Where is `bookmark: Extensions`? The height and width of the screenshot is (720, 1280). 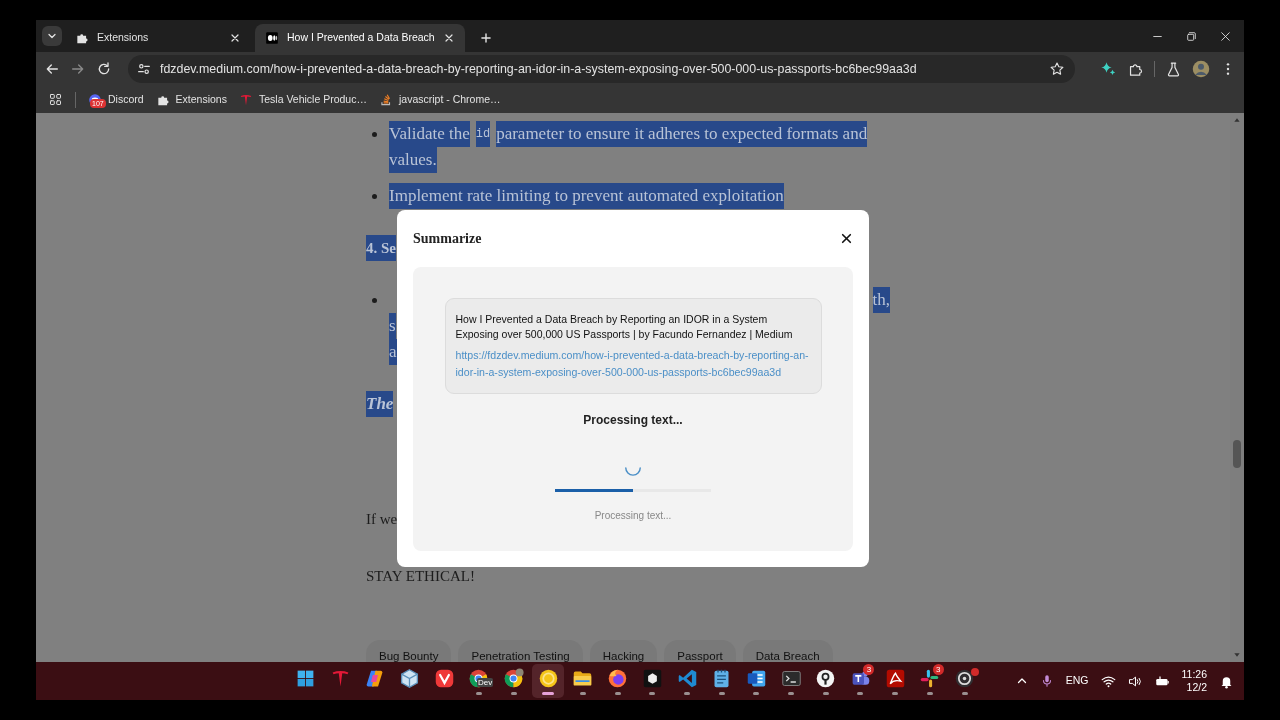 bookmark: Extensions is located at coordinates (191, 99).